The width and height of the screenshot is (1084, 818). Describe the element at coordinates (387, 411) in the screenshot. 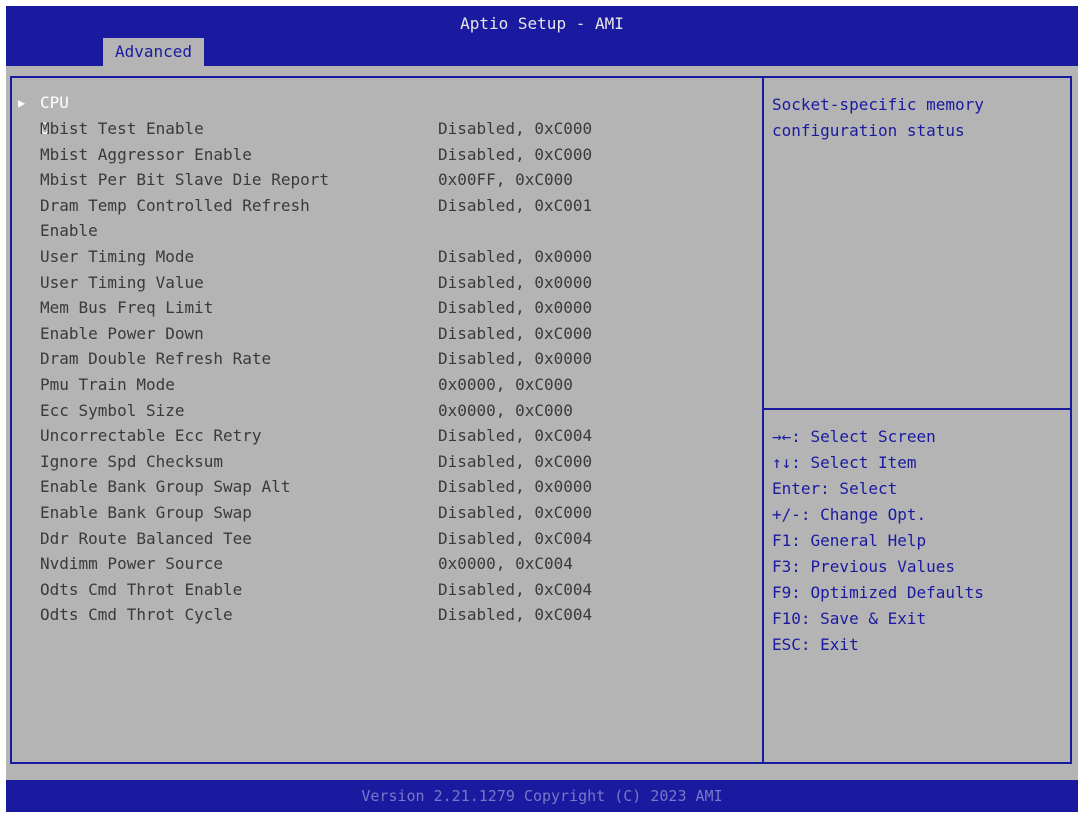

I see `setting-row: Ecc Symbol Size 0x0000, 0xC000` at that location.